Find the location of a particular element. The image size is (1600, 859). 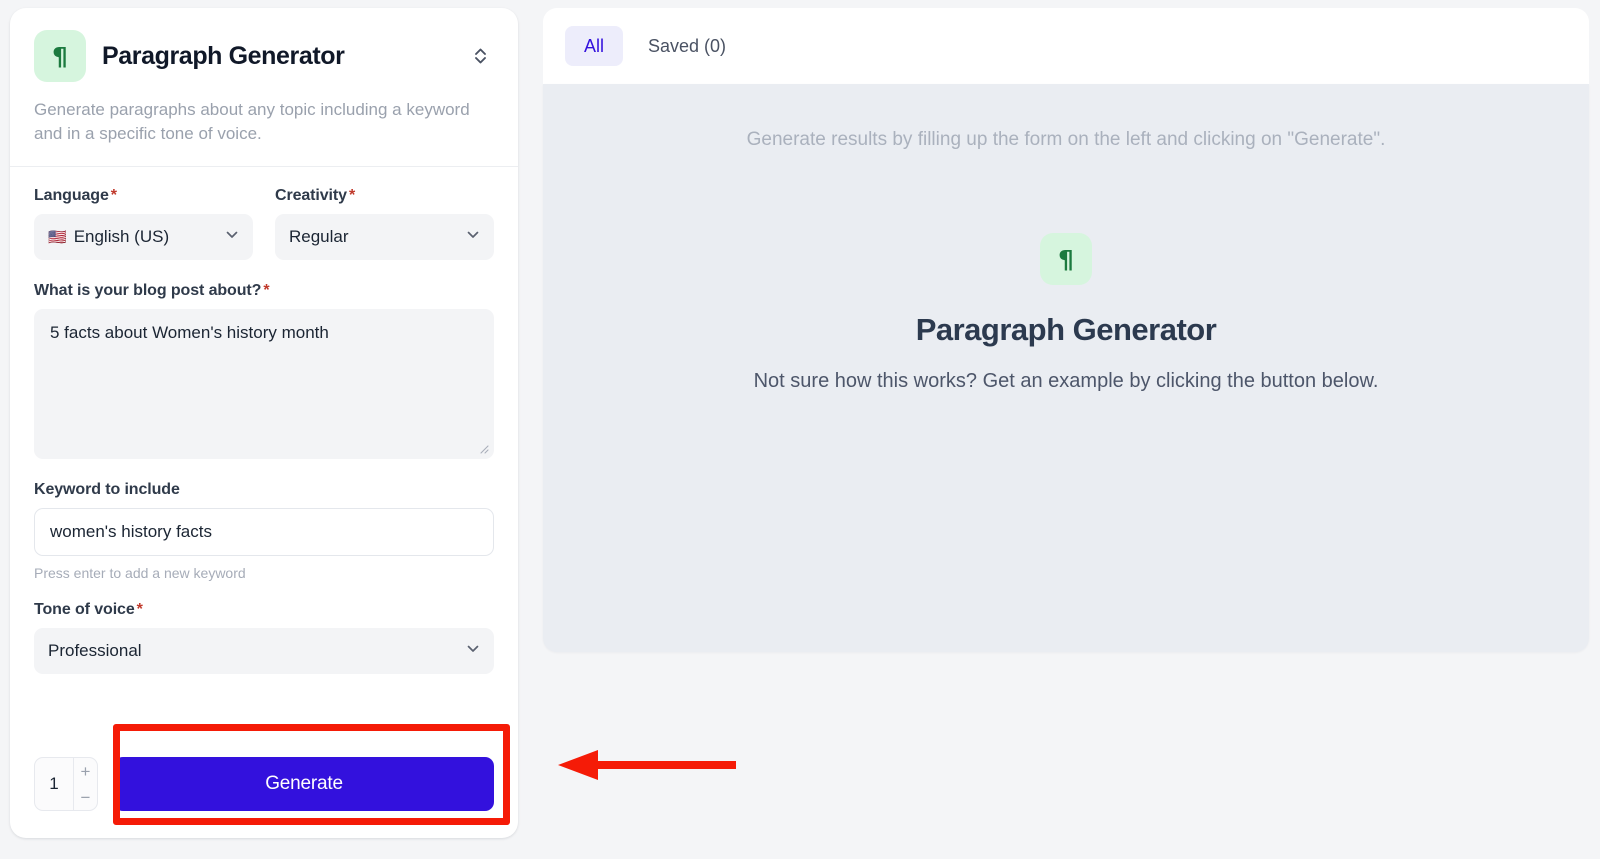

card-footer: 1 + − Generate is located at coordinates (264, 784).